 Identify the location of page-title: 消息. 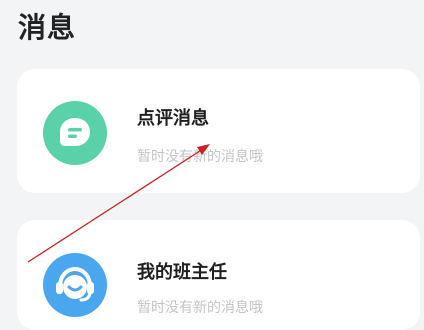
(47, 27).